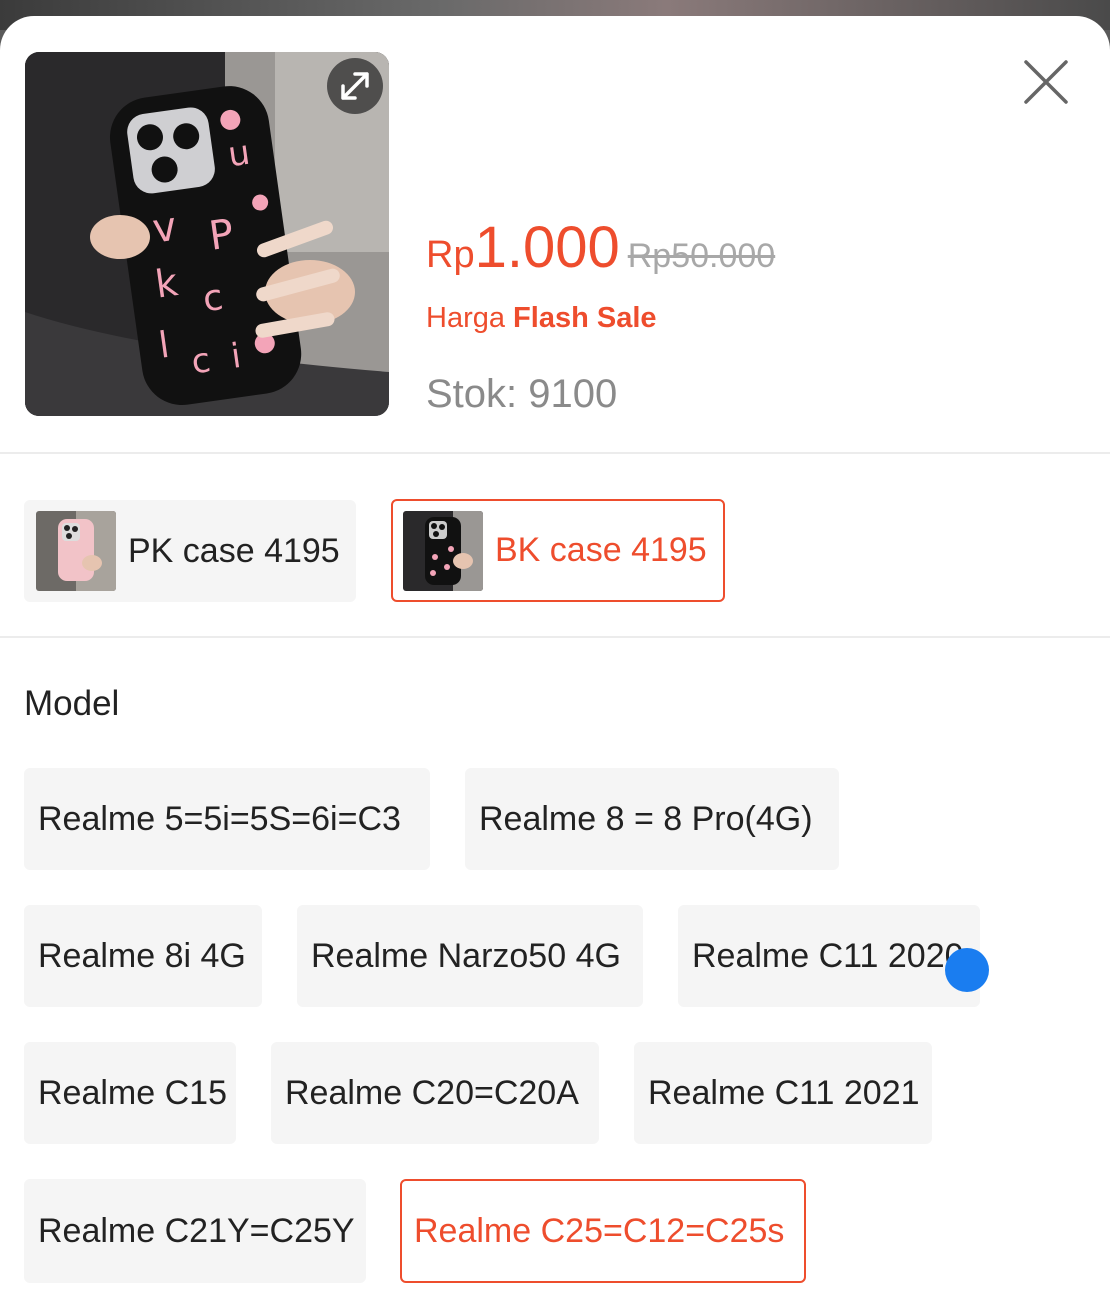 The image size is (1110, 1296). I want to click on model-section-title: Model, so click(72, 703).